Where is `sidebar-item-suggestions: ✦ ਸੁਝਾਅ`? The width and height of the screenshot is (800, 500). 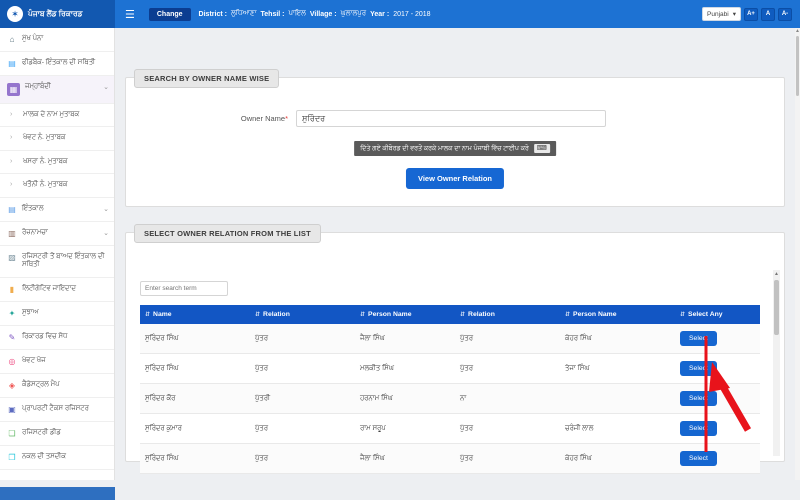 sidebar-item-suggestions: ✦ ਸੁਝਾਅ is located at coordinates (57, 313).